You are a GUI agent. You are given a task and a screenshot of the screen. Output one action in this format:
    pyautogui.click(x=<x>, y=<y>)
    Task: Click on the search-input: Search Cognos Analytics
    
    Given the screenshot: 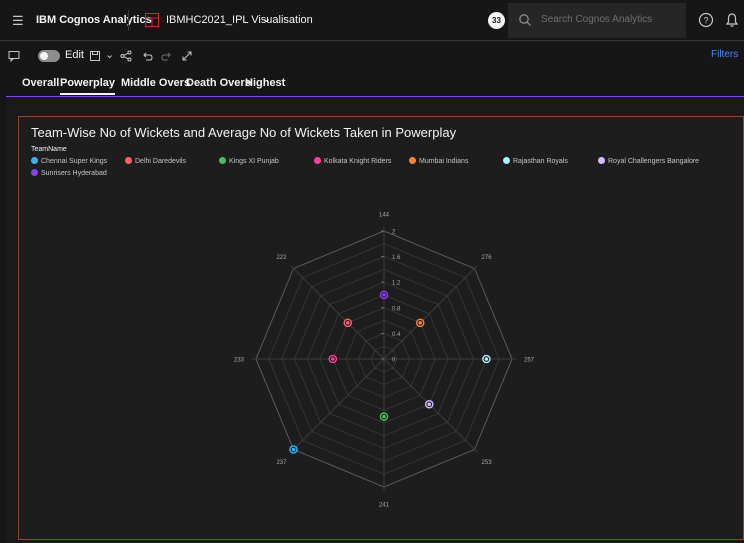 What is the action you would take?
    pyautogui.click(x=596, y=19)
    